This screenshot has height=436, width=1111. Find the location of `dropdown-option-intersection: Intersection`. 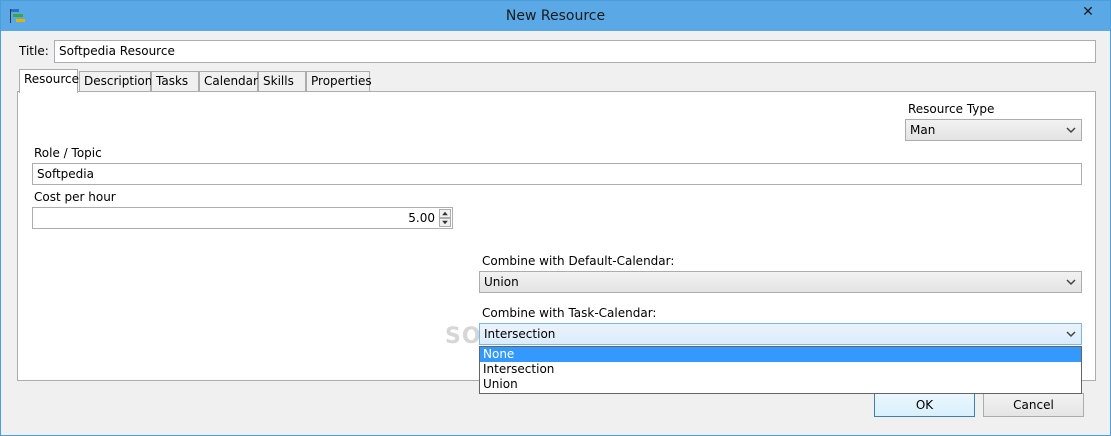

dropdown-option-intersection: Intersection is located at coordinates (780, 369).